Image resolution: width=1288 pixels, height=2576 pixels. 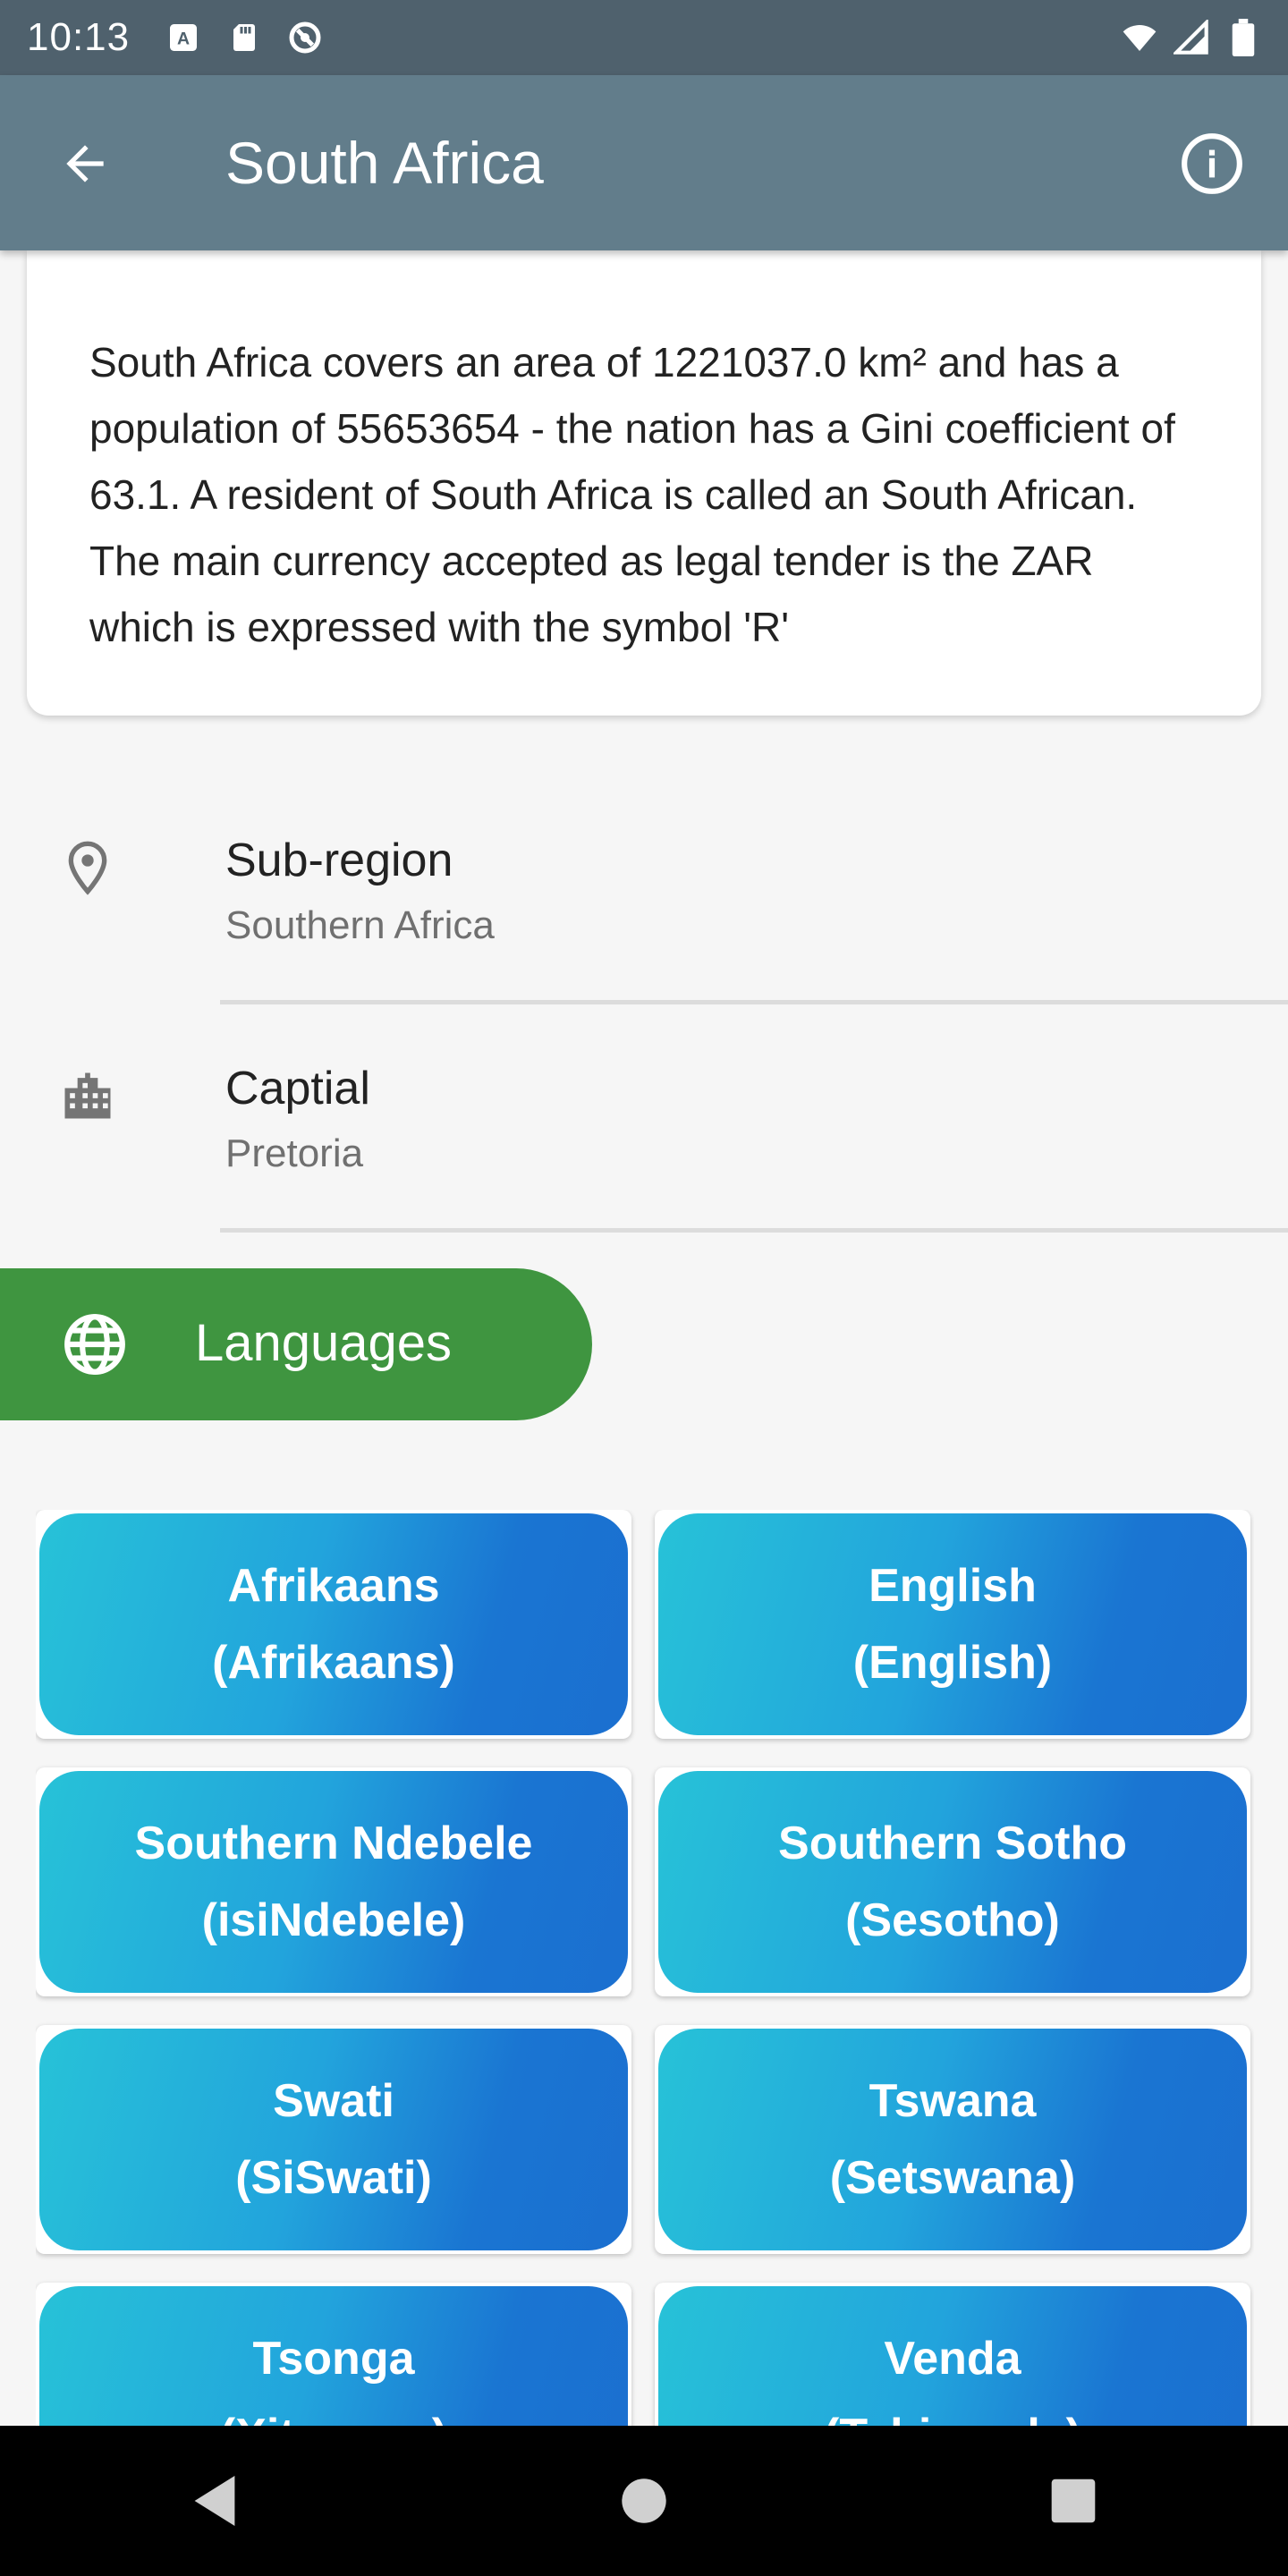 I want to click on capital-row: Captial Pretoria, so click(x=644, y=1128).